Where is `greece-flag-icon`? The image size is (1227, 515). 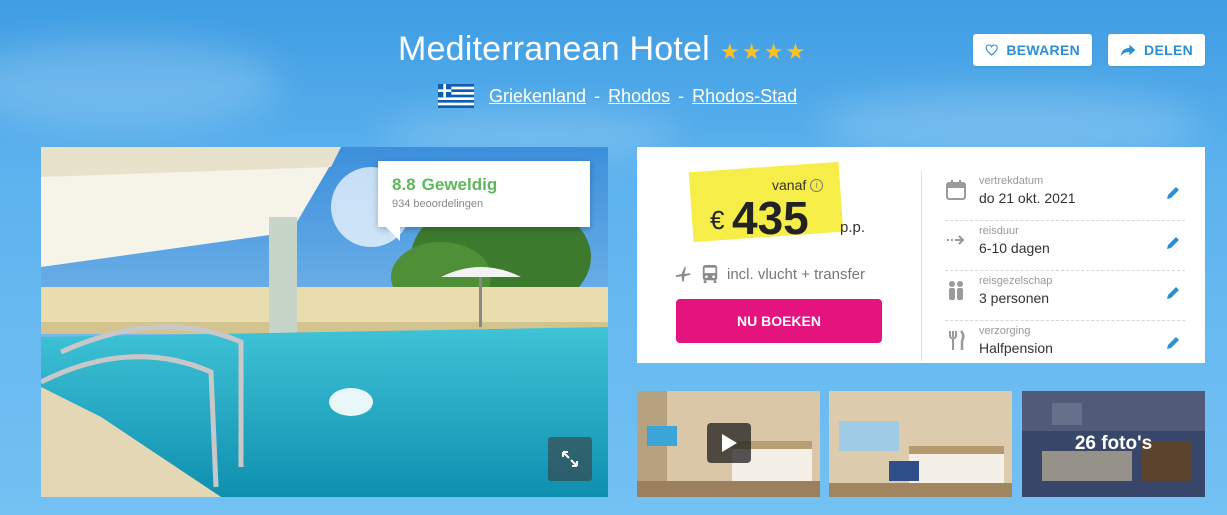 greece-flag-icon is located at coordinates (456, 96).